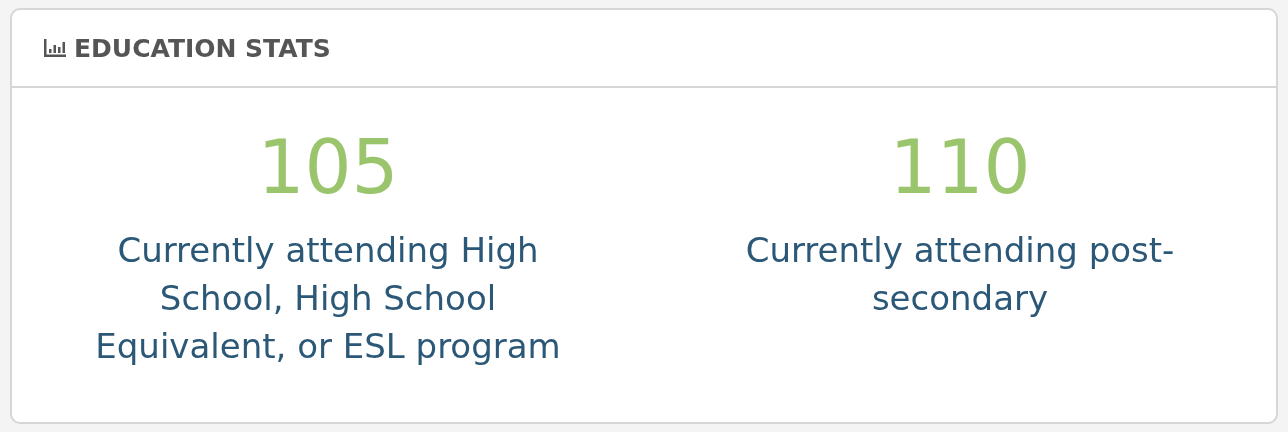  I want to click on panel-title: EDUCATION STATS, so click(202, 48).